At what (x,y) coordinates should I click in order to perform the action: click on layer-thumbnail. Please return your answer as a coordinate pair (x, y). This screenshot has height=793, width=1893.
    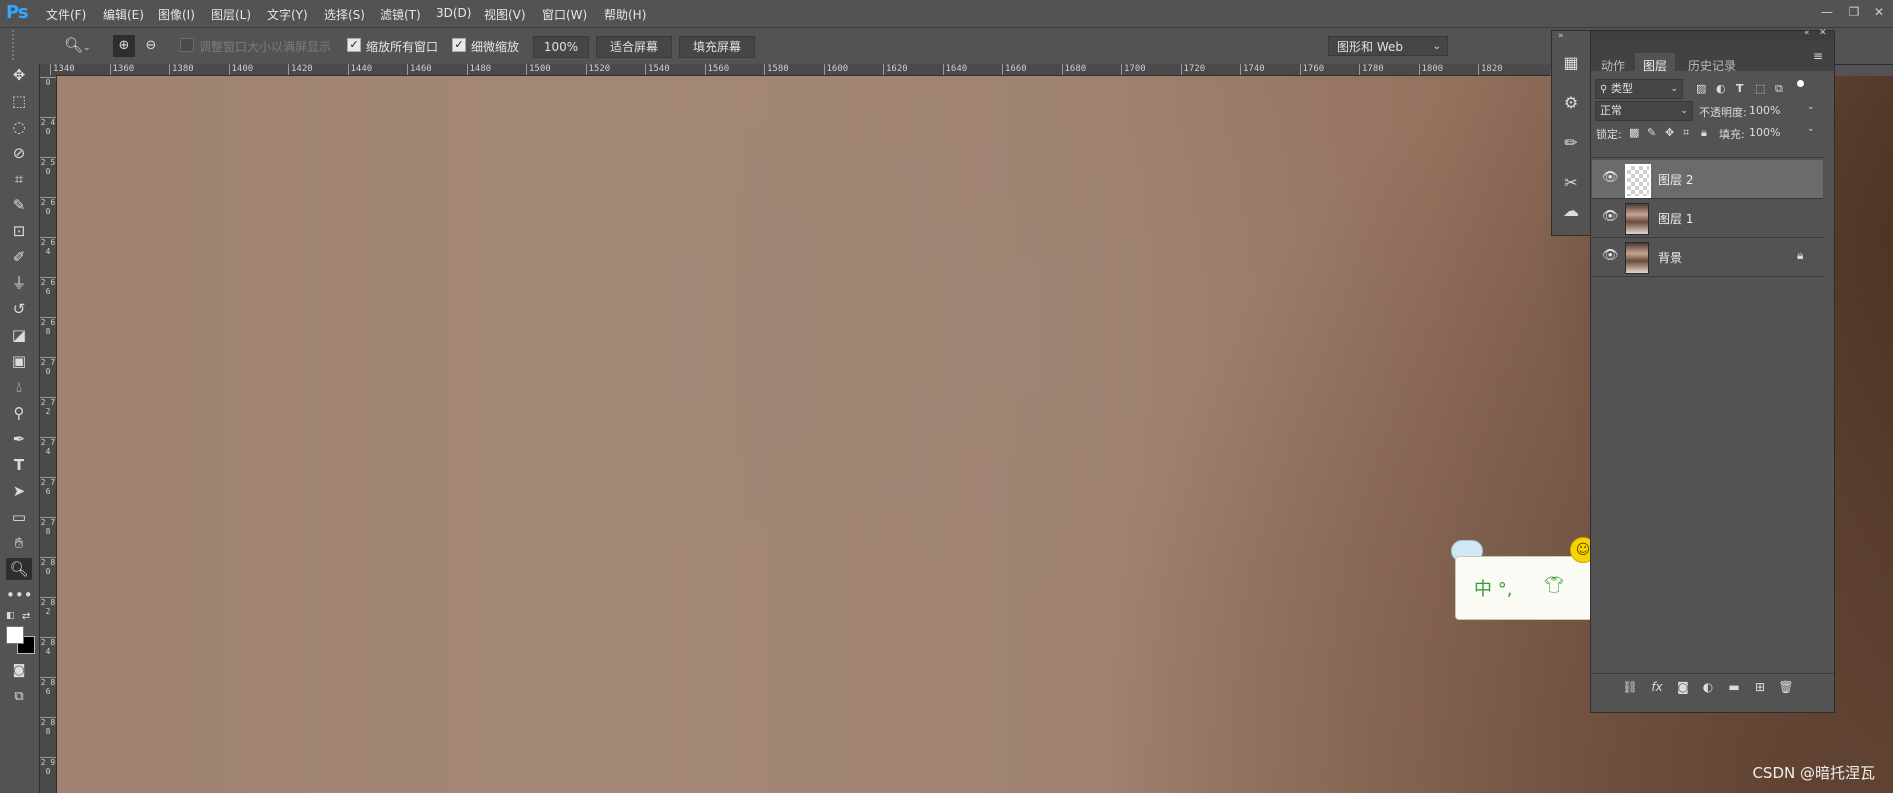
    Looking at the image, I should click on (1637, 219).